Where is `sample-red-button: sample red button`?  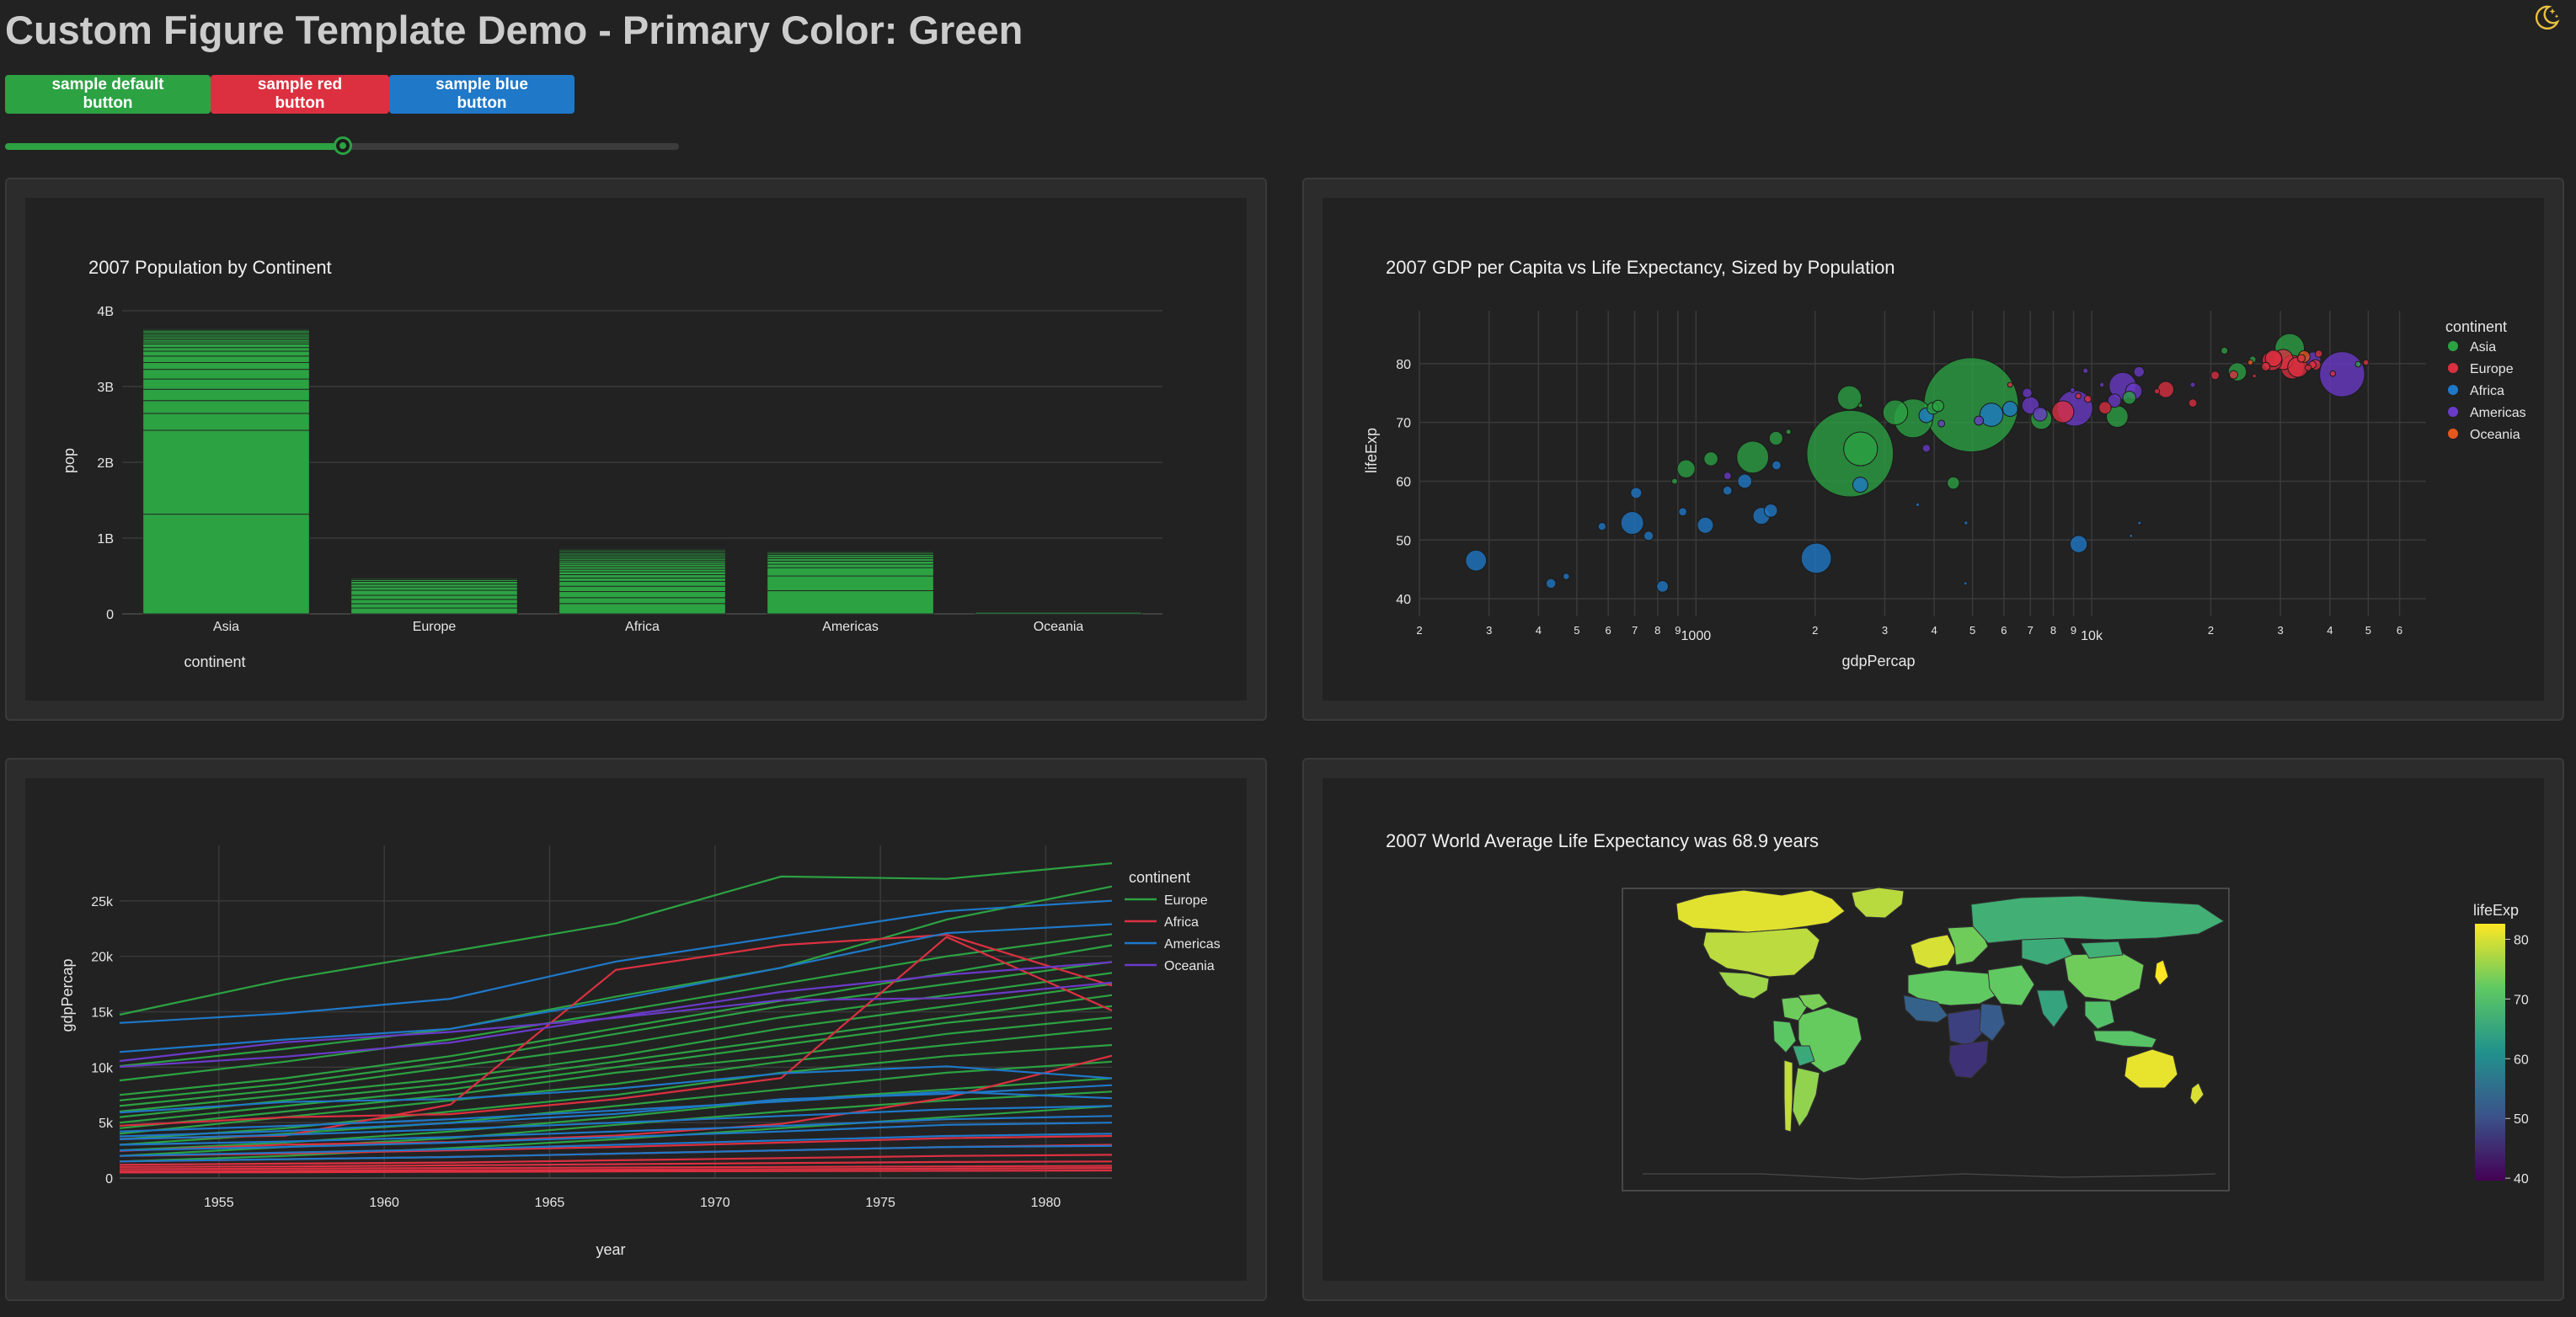
sample-red-button: sample red button is located at coordinates (300, 94).